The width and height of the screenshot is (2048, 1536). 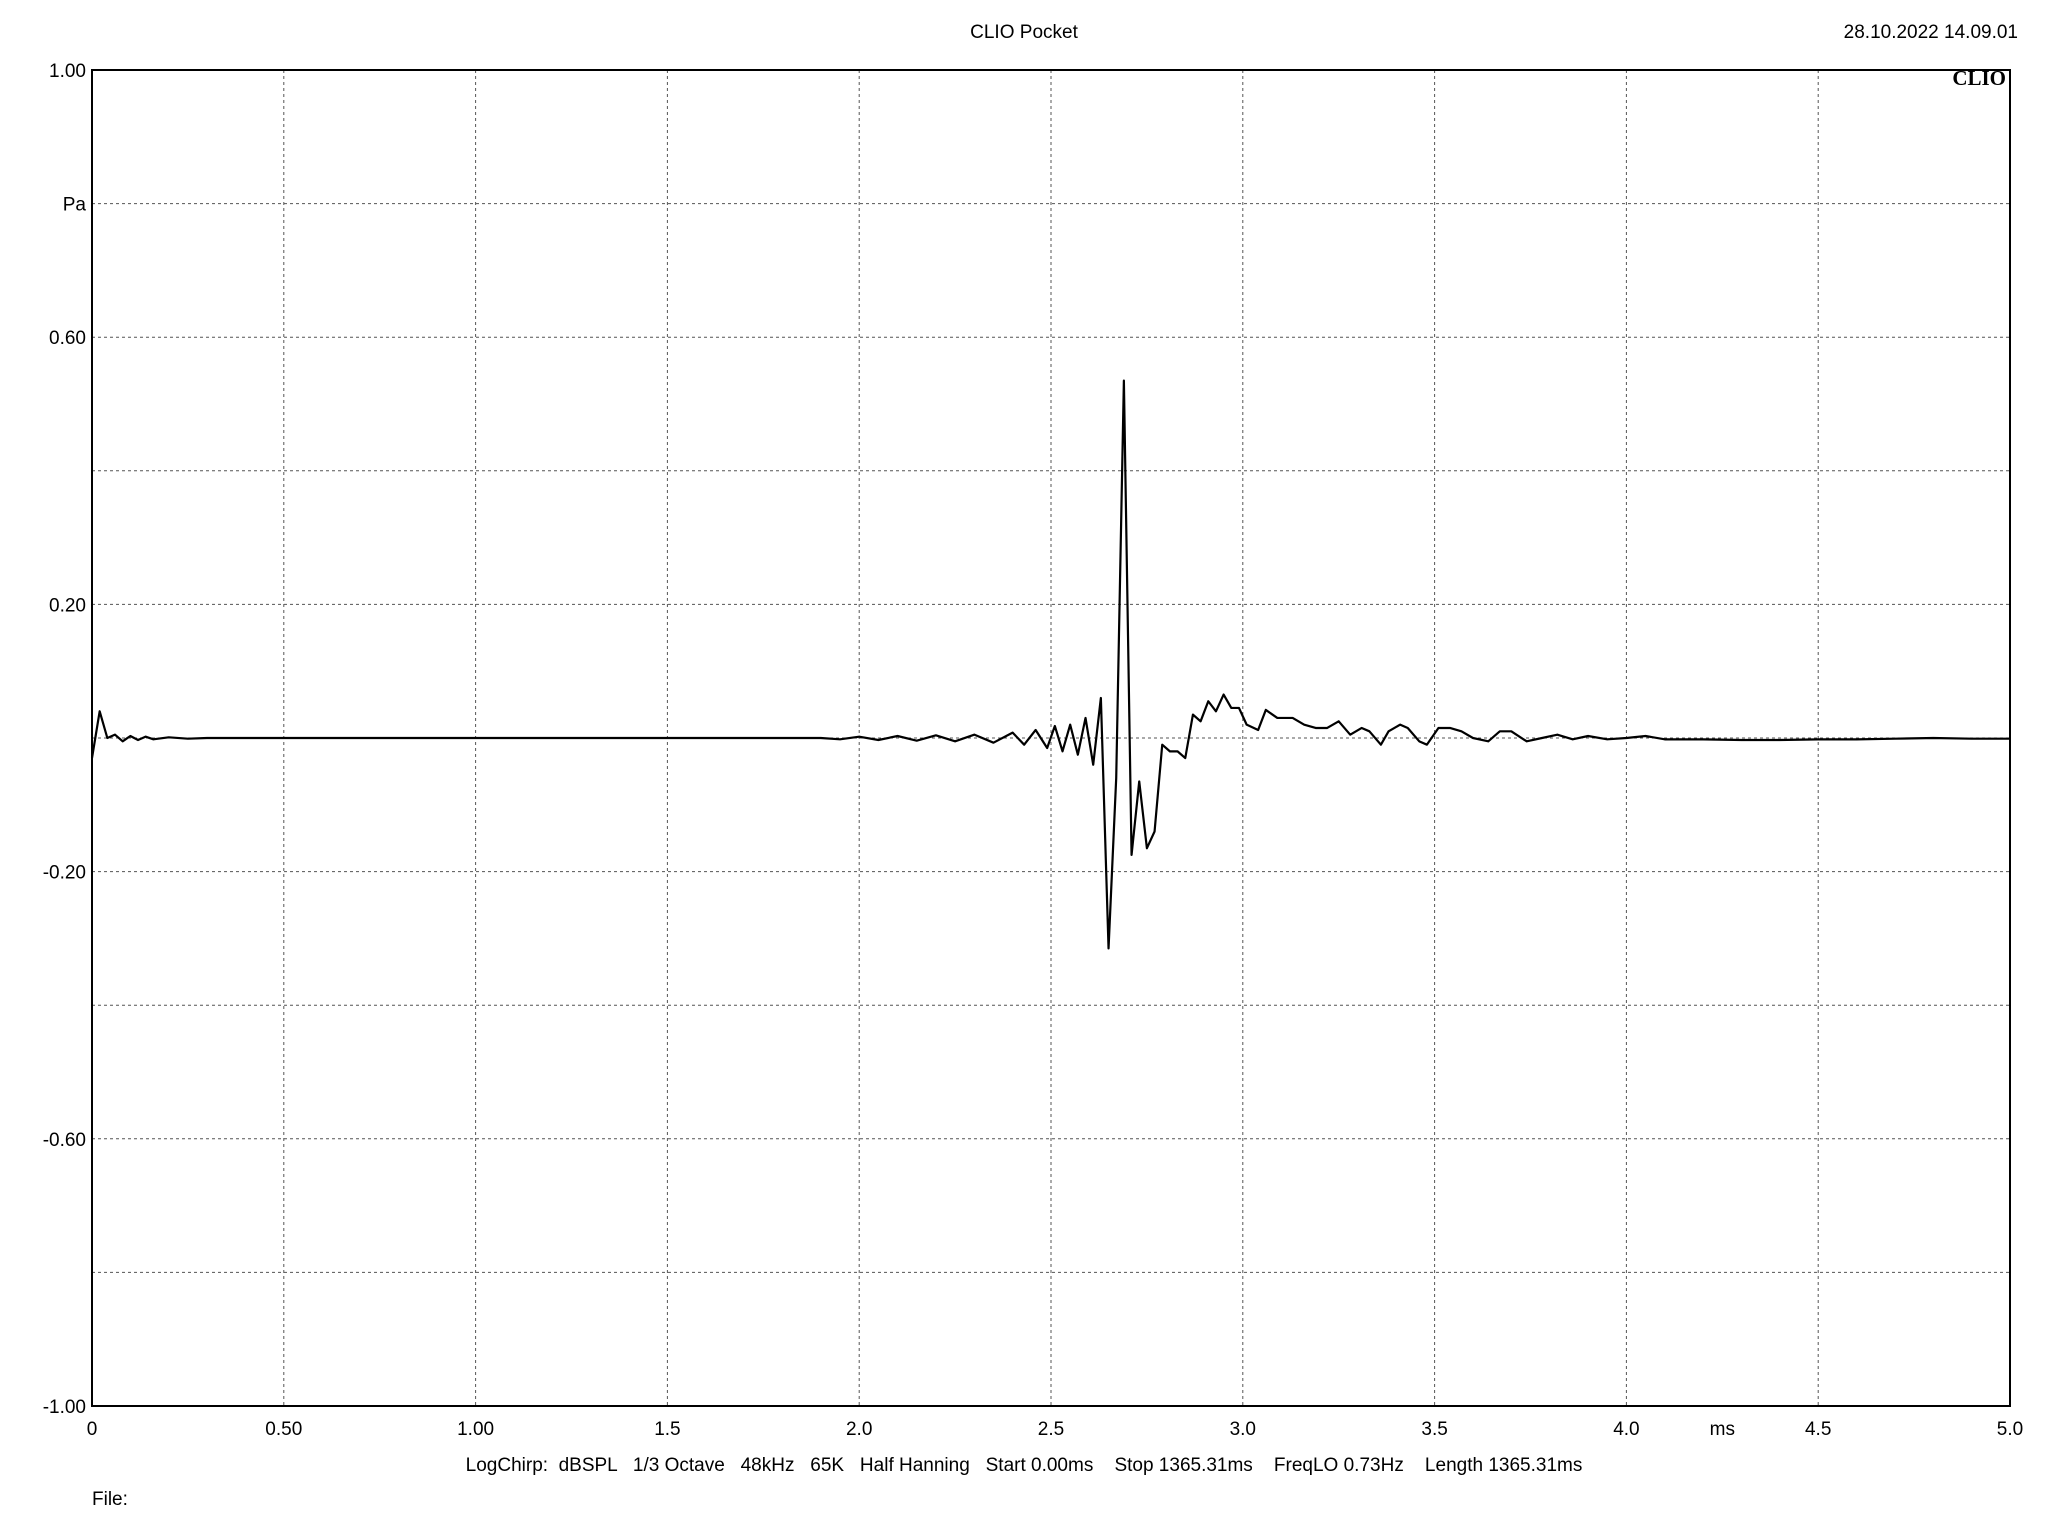 I want to click on x-tick-label: 3.0, so click(x=1243, y=1429).